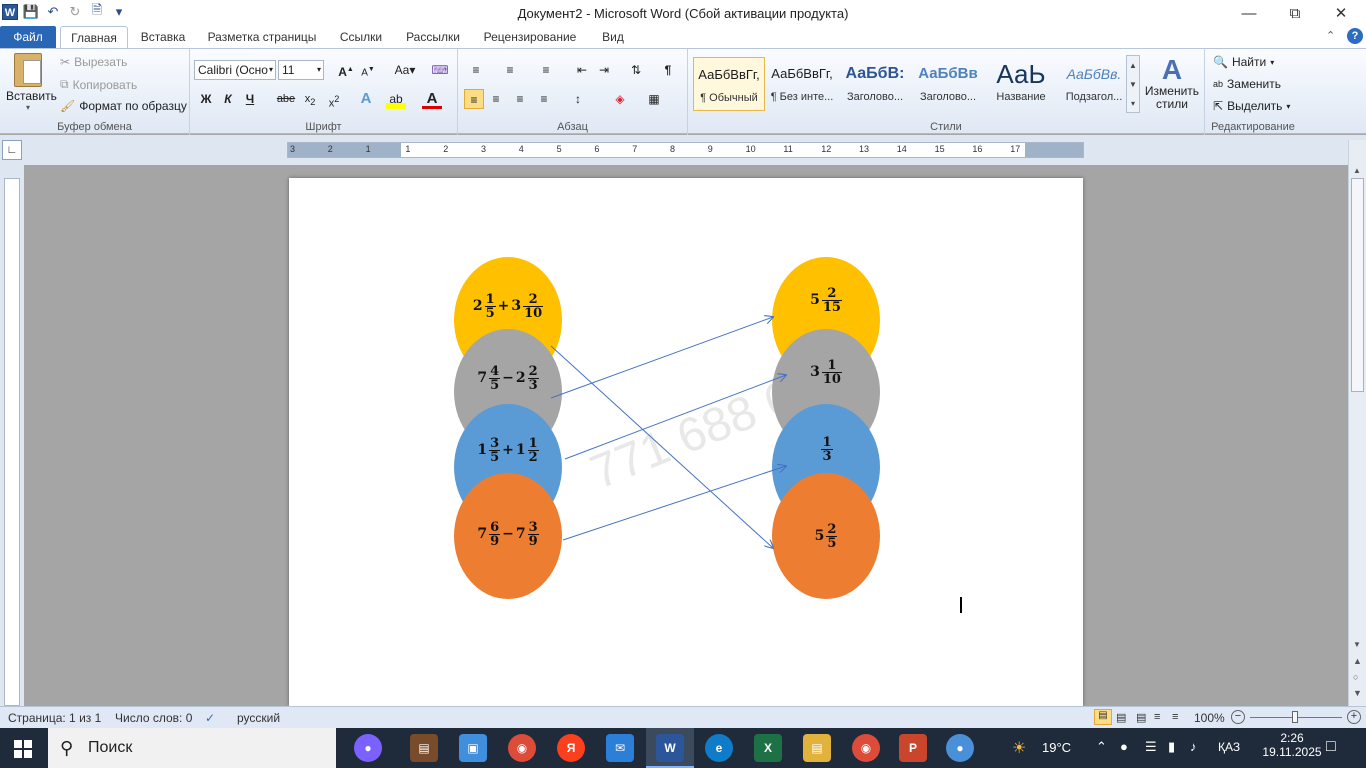 This screenshot has height=768, width=1366. Describe the element at coordinates (28, 37) in the screenshot. I see `tab-file: Файл` at that location.